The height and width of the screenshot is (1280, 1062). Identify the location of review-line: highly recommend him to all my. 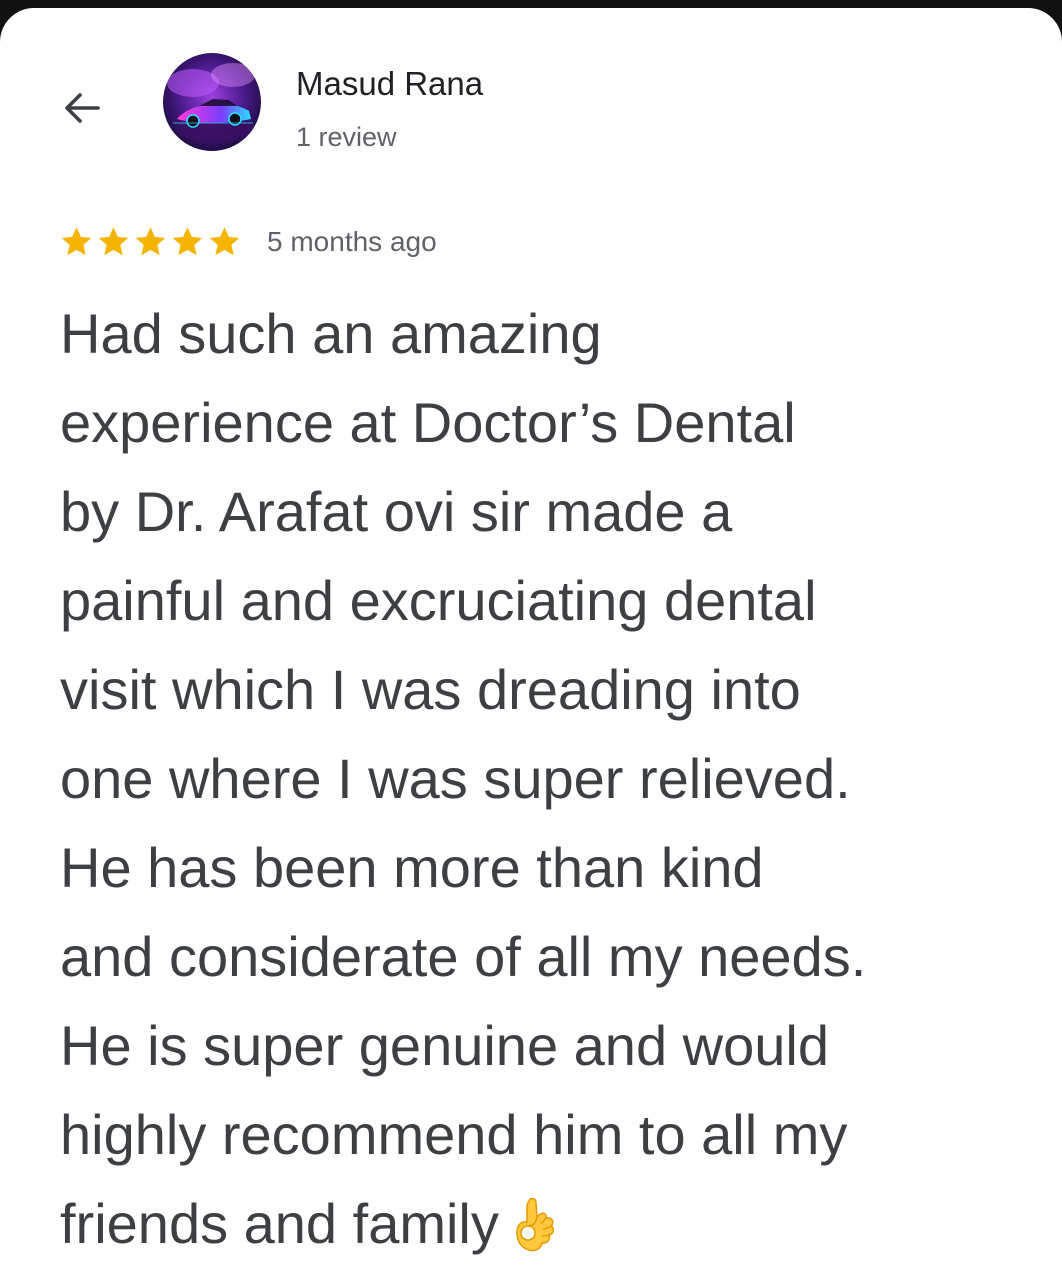
(454, 1134).